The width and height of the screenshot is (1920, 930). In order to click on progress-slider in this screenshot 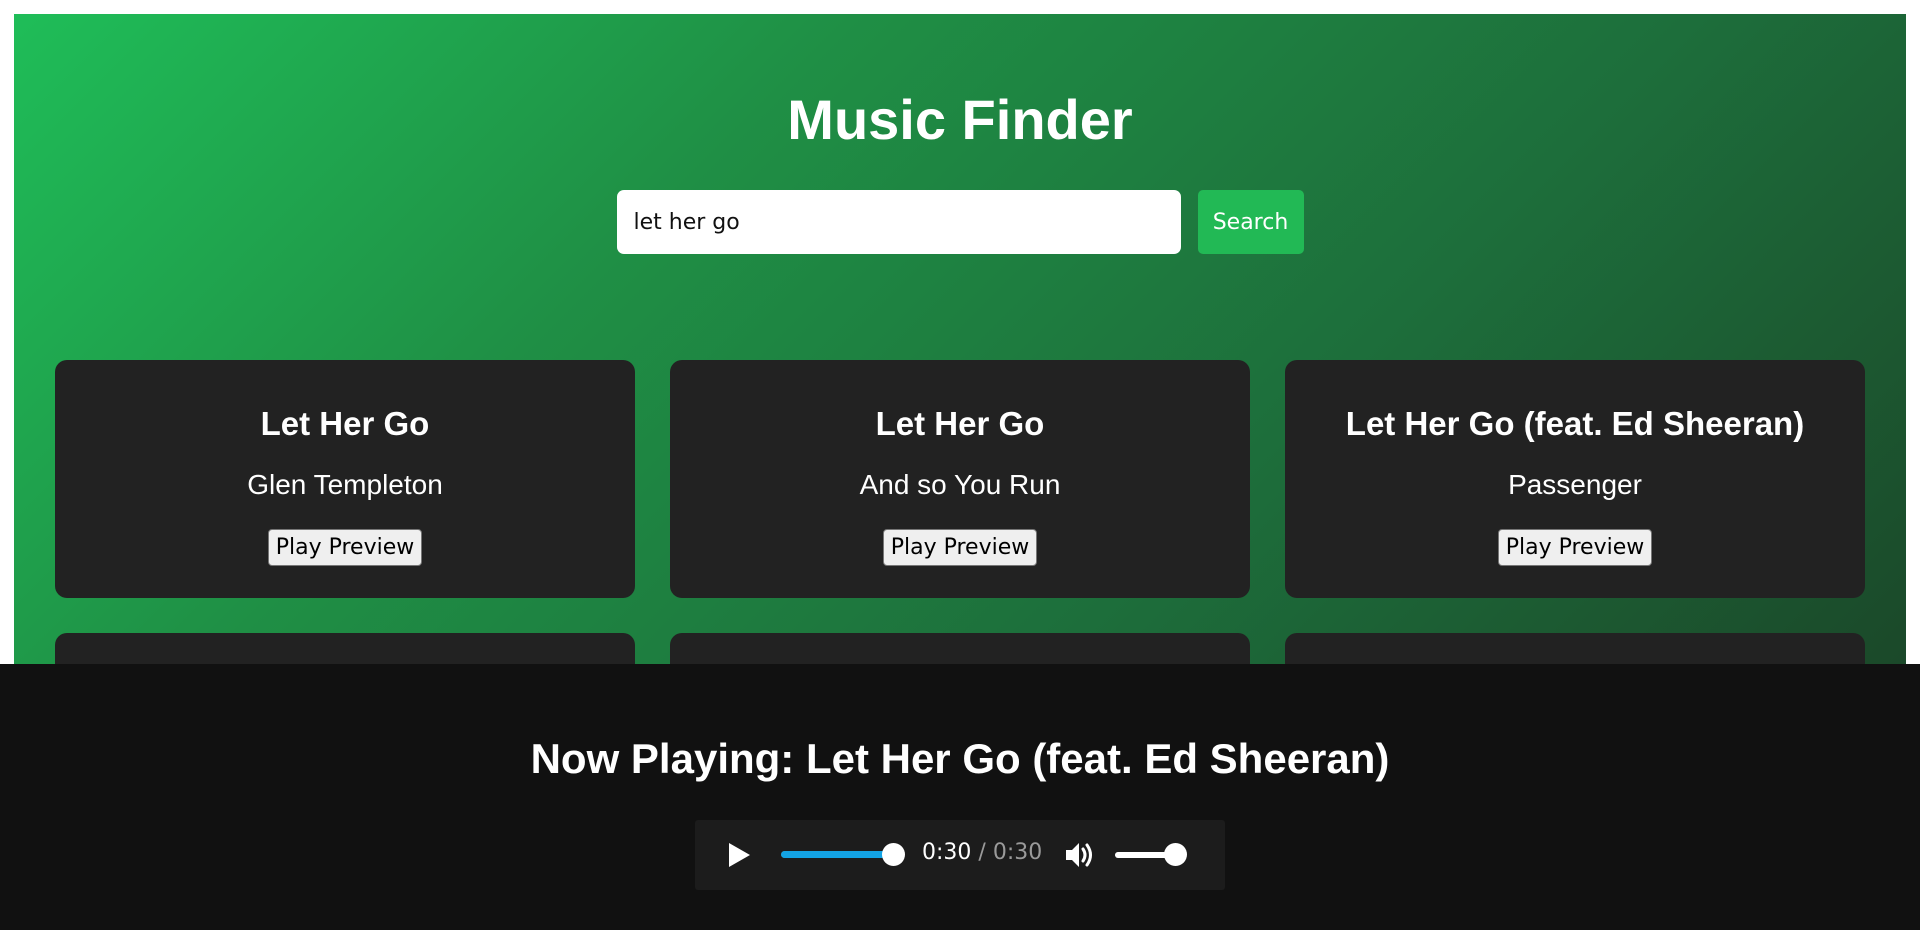, I will do `click(843, 854)`.